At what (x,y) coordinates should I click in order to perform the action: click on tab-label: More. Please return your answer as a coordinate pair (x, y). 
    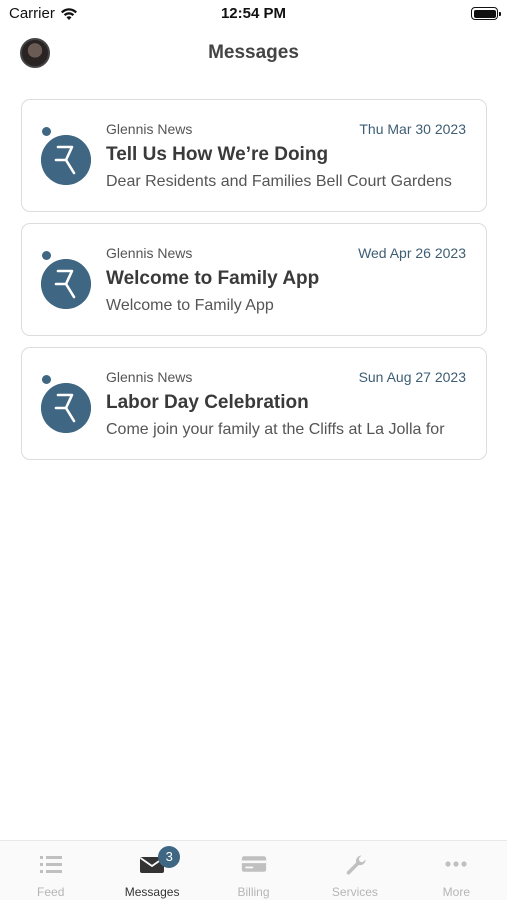
    Looking at the image, I should click on (456, 892).